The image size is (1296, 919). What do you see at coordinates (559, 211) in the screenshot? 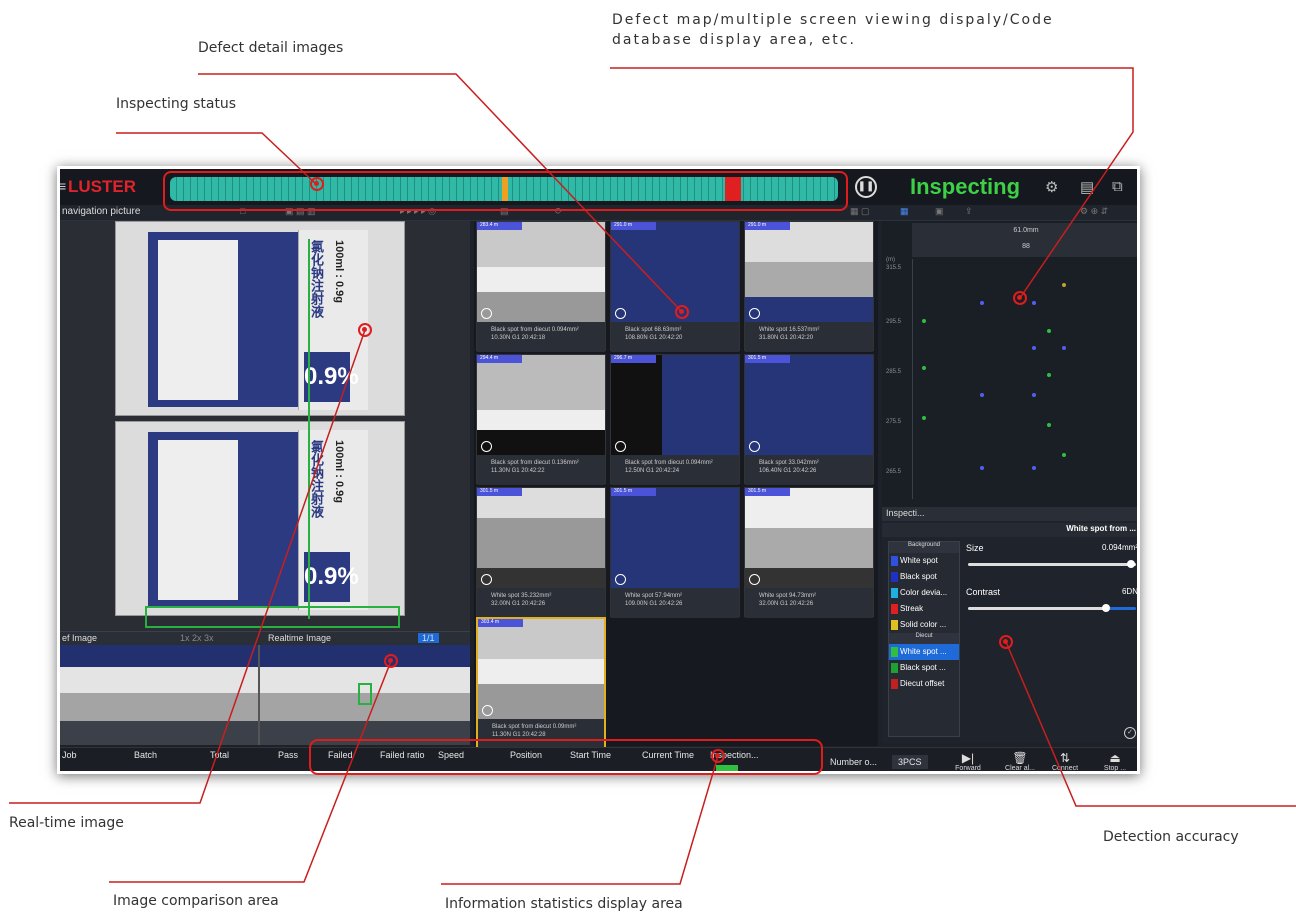
I see `refresh-icon: ⟳` at bounding box center [559, 211].